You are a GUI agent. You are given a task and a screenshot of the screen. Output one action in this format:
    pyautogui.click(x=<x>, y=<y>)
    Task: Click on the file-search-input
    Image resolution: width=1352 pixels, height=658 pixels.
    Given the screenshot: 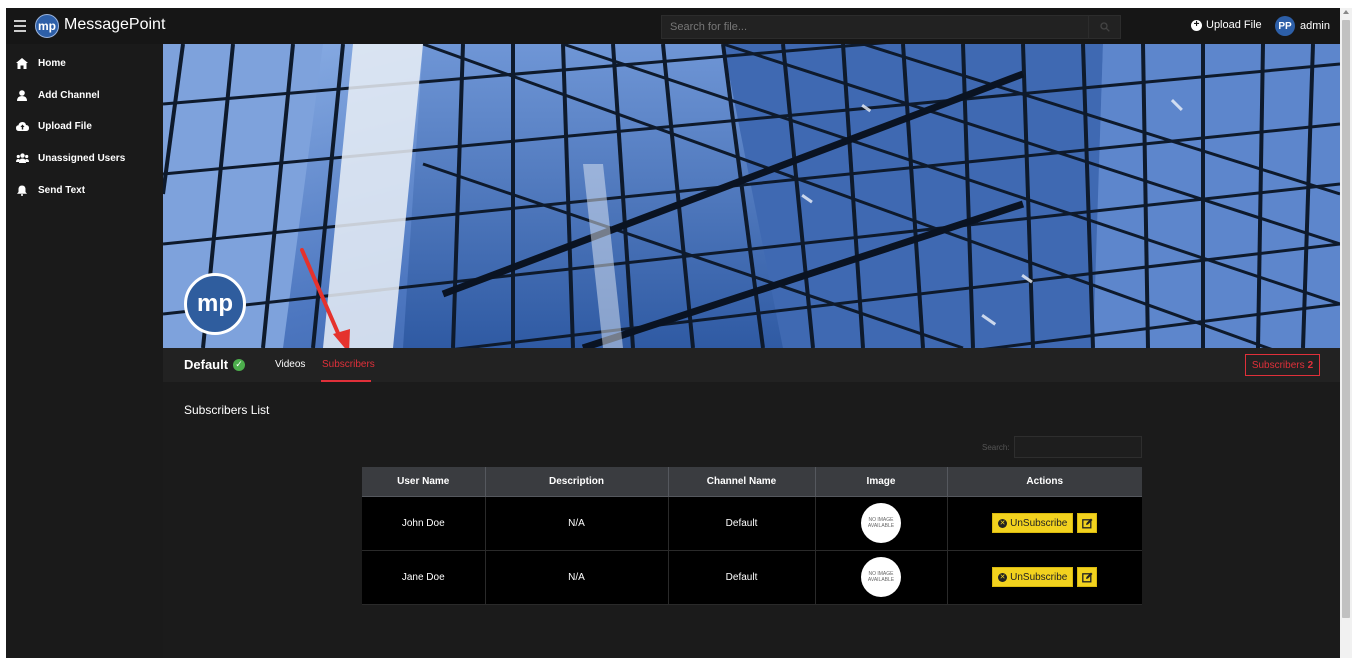 What is the action you would take?
    pyautogui.click(x=875, y=27)
    